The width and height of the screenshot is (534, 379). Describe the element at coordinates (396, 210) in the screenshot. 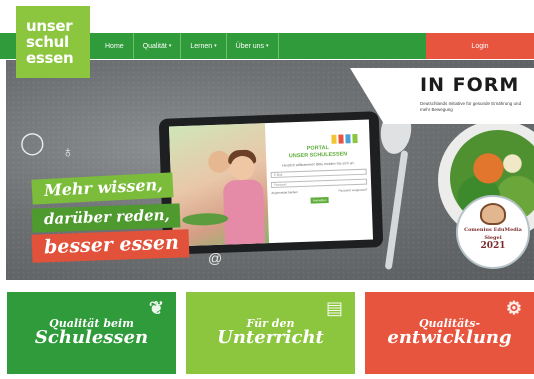

I see `spoon-handle` at that location.